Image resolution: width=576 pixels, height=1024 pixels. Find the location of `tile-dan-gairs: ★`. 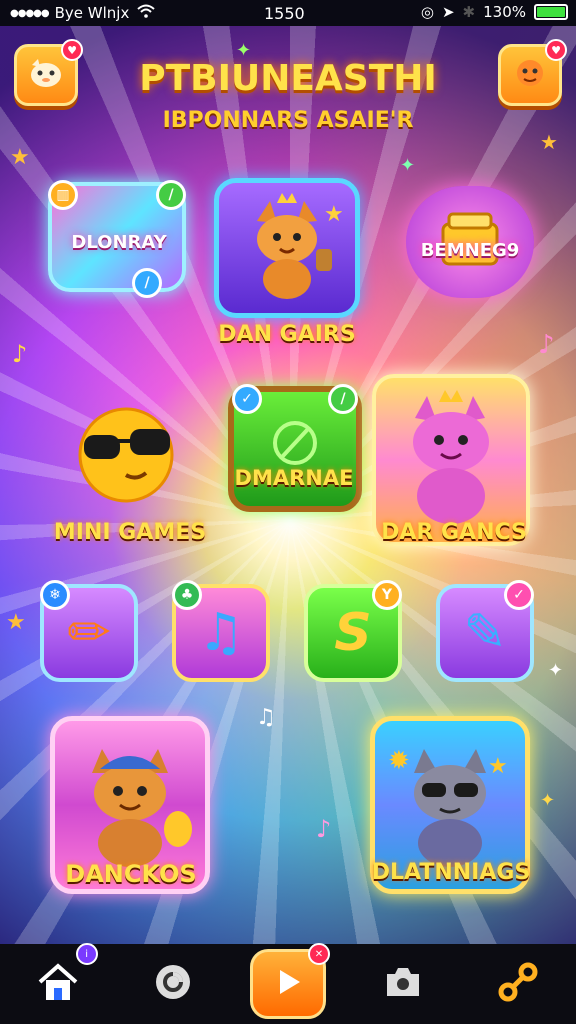

tile-dan-gairs: ★ is located at coordinates (287, 248).